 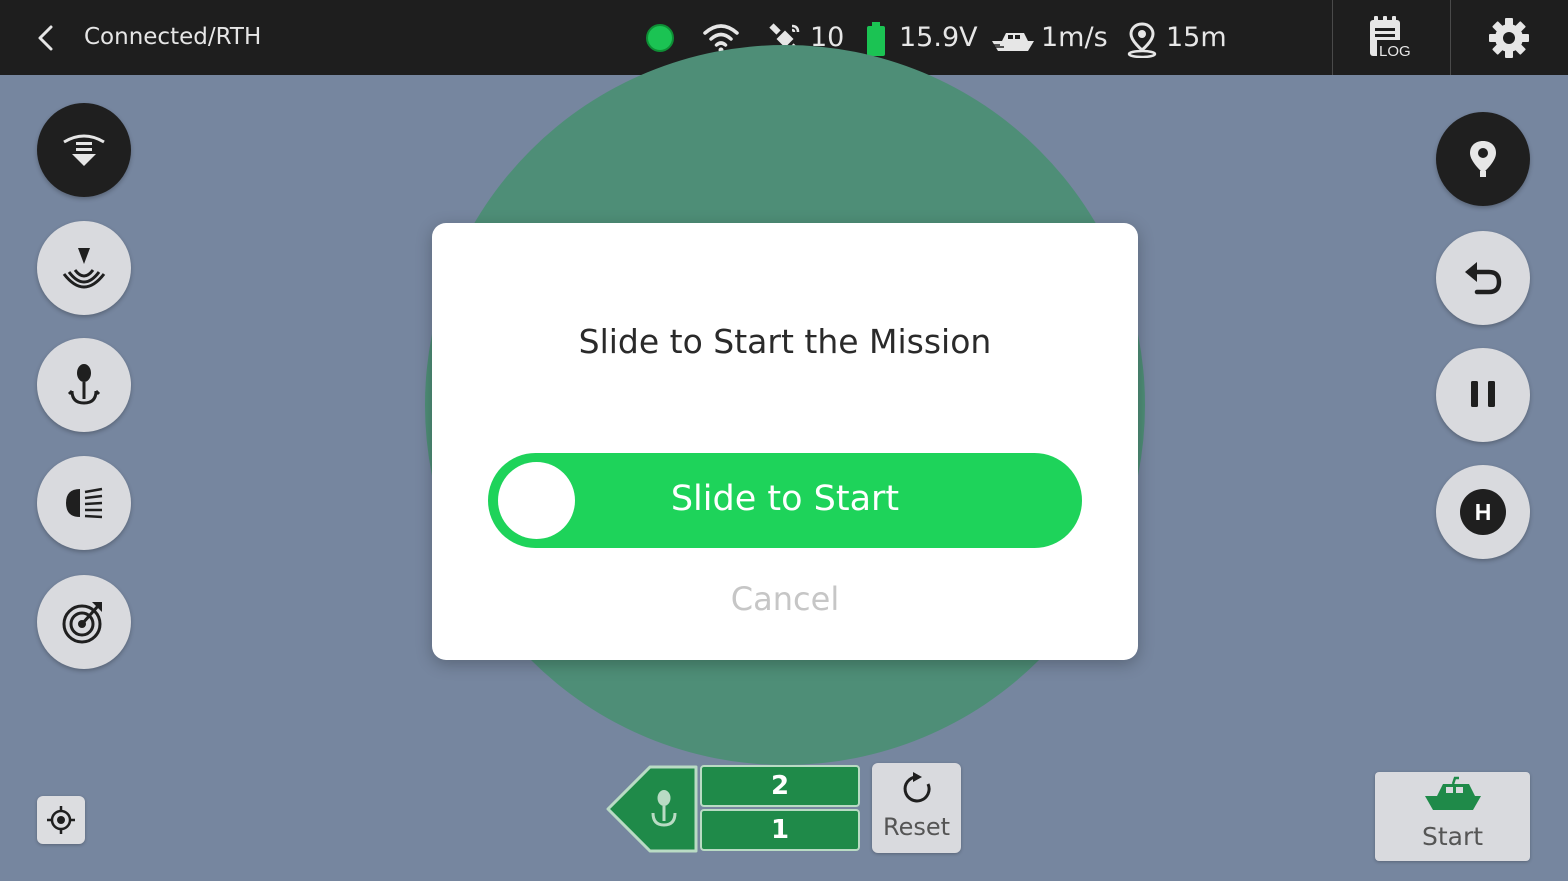 I want to click on map-pin-icon, so click(x=1483, y=159).